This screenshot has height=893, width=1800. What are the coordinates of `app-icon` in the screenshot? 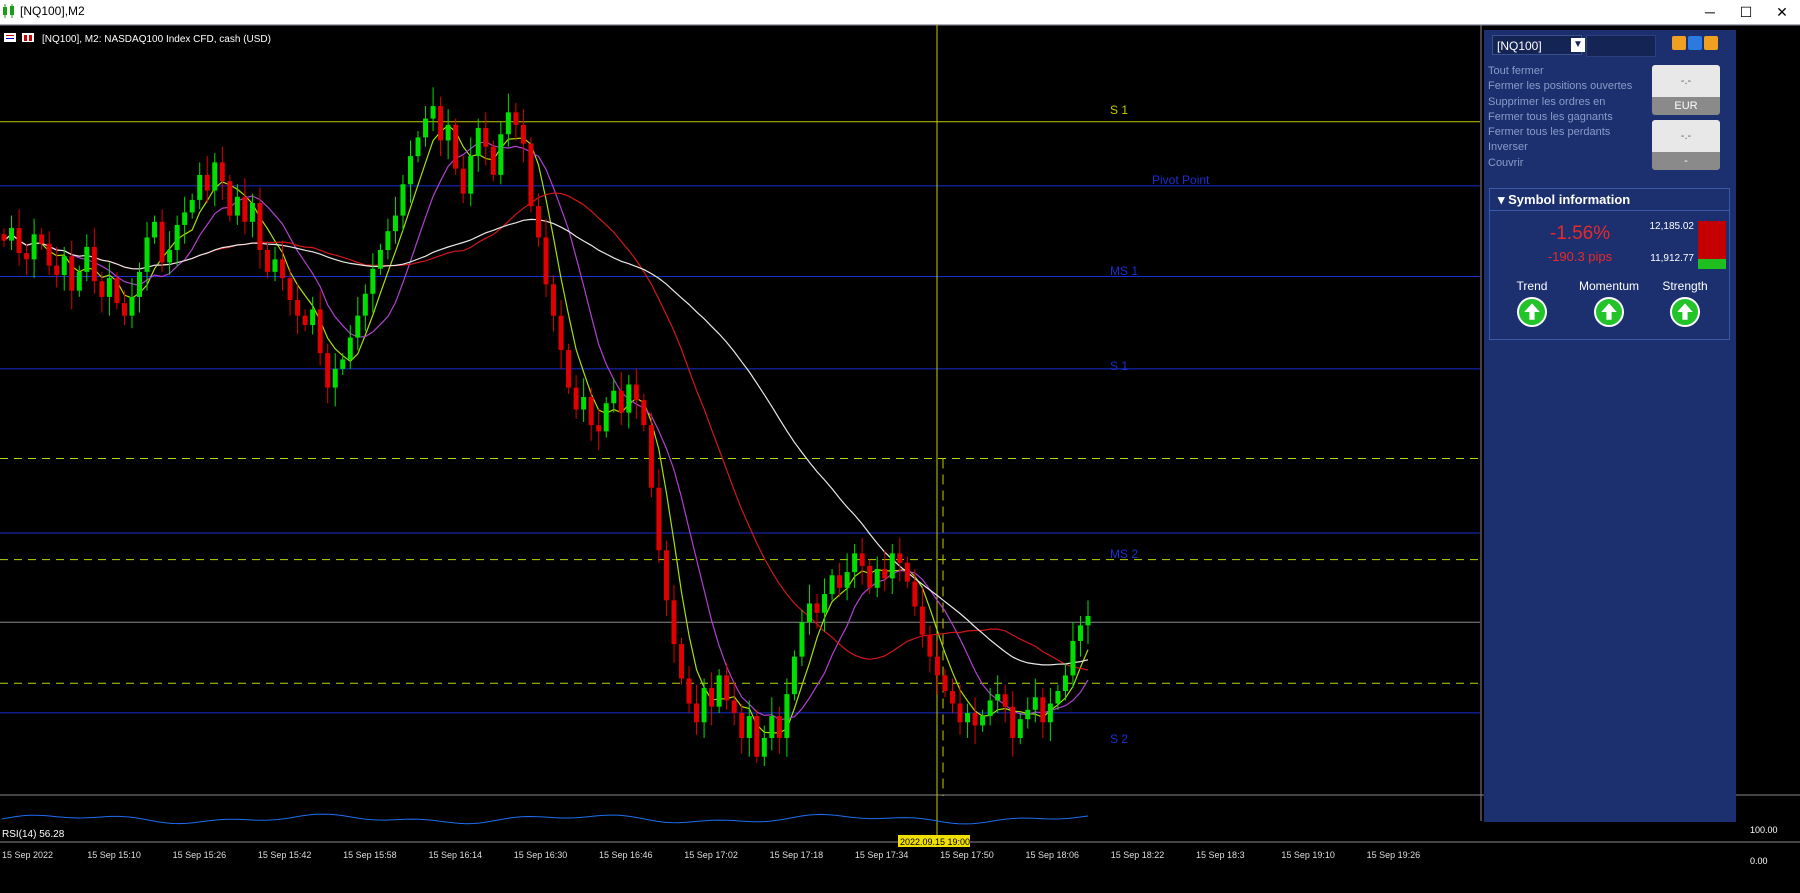 It's located at (8, 11).